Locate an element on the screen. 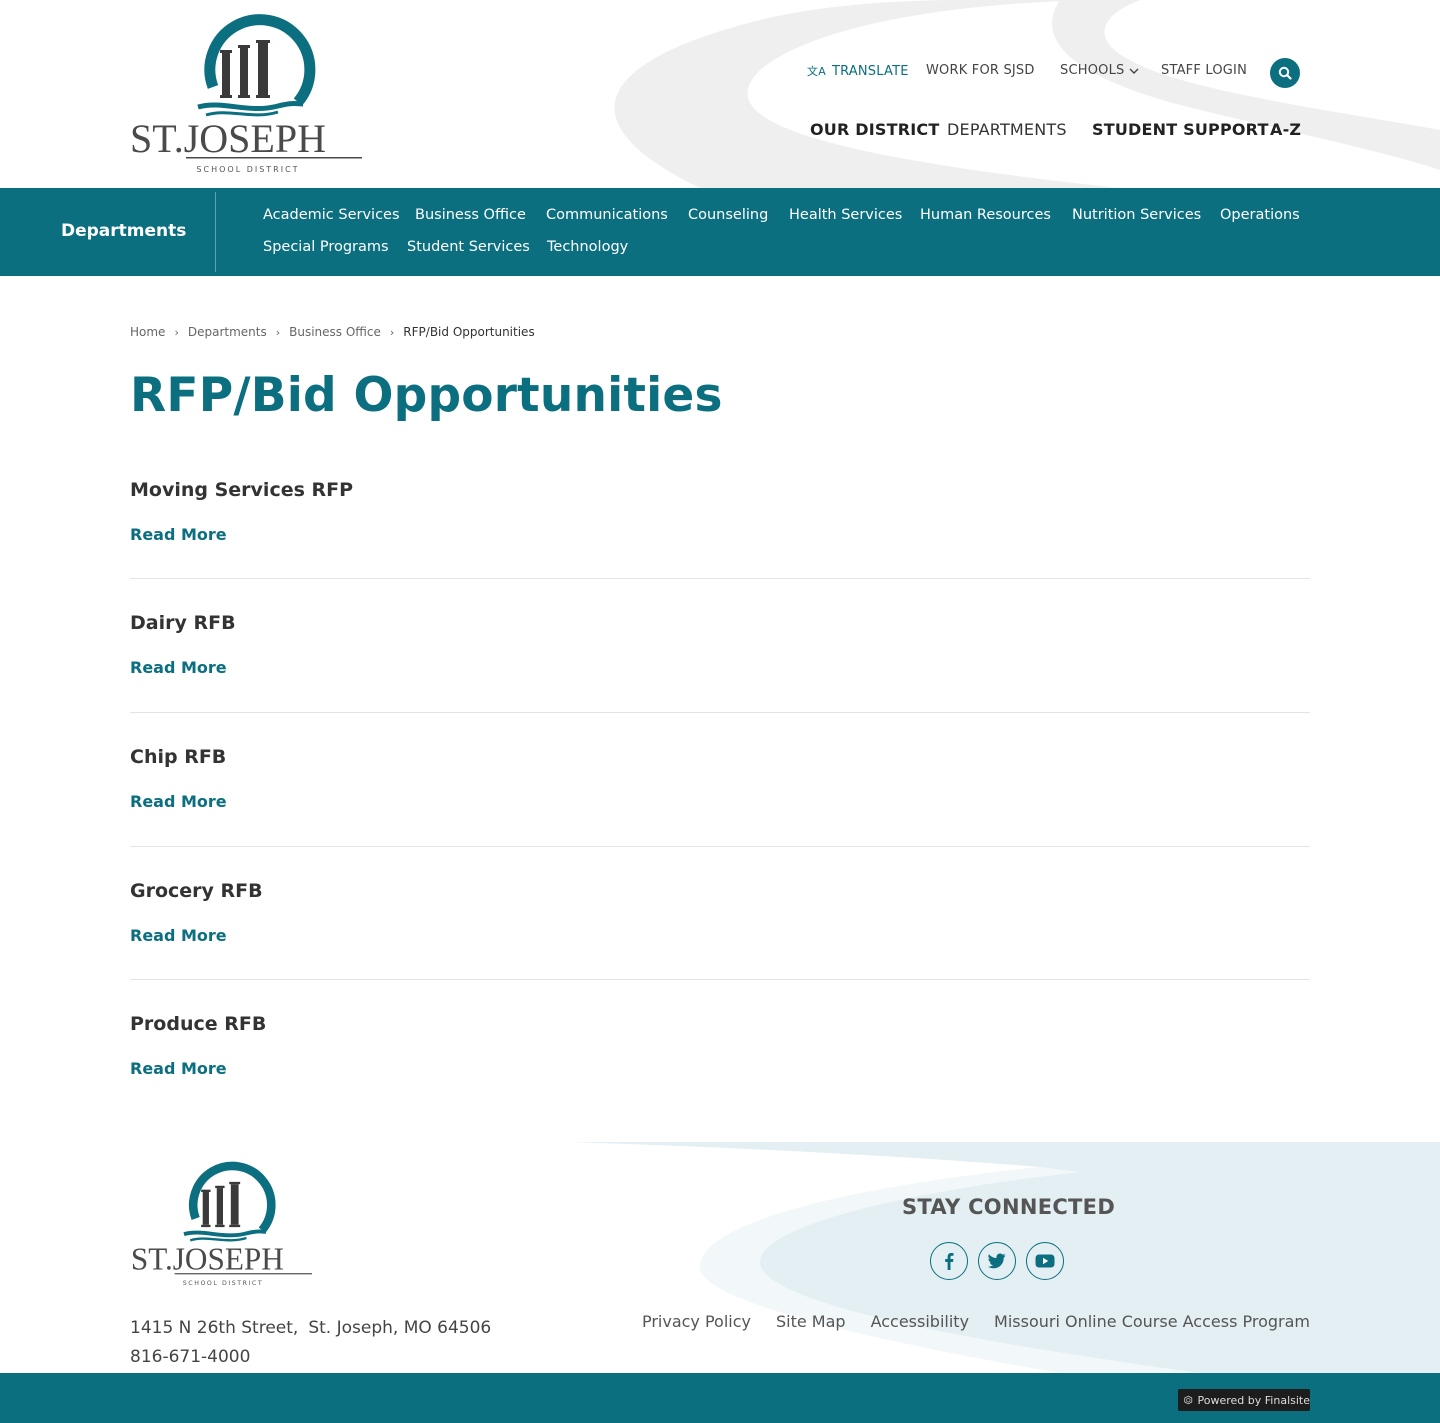 The width and height of the screenshot is (1440, 1423). rfp-item-title: Grocery RFB is located at coordinates (196, 891).